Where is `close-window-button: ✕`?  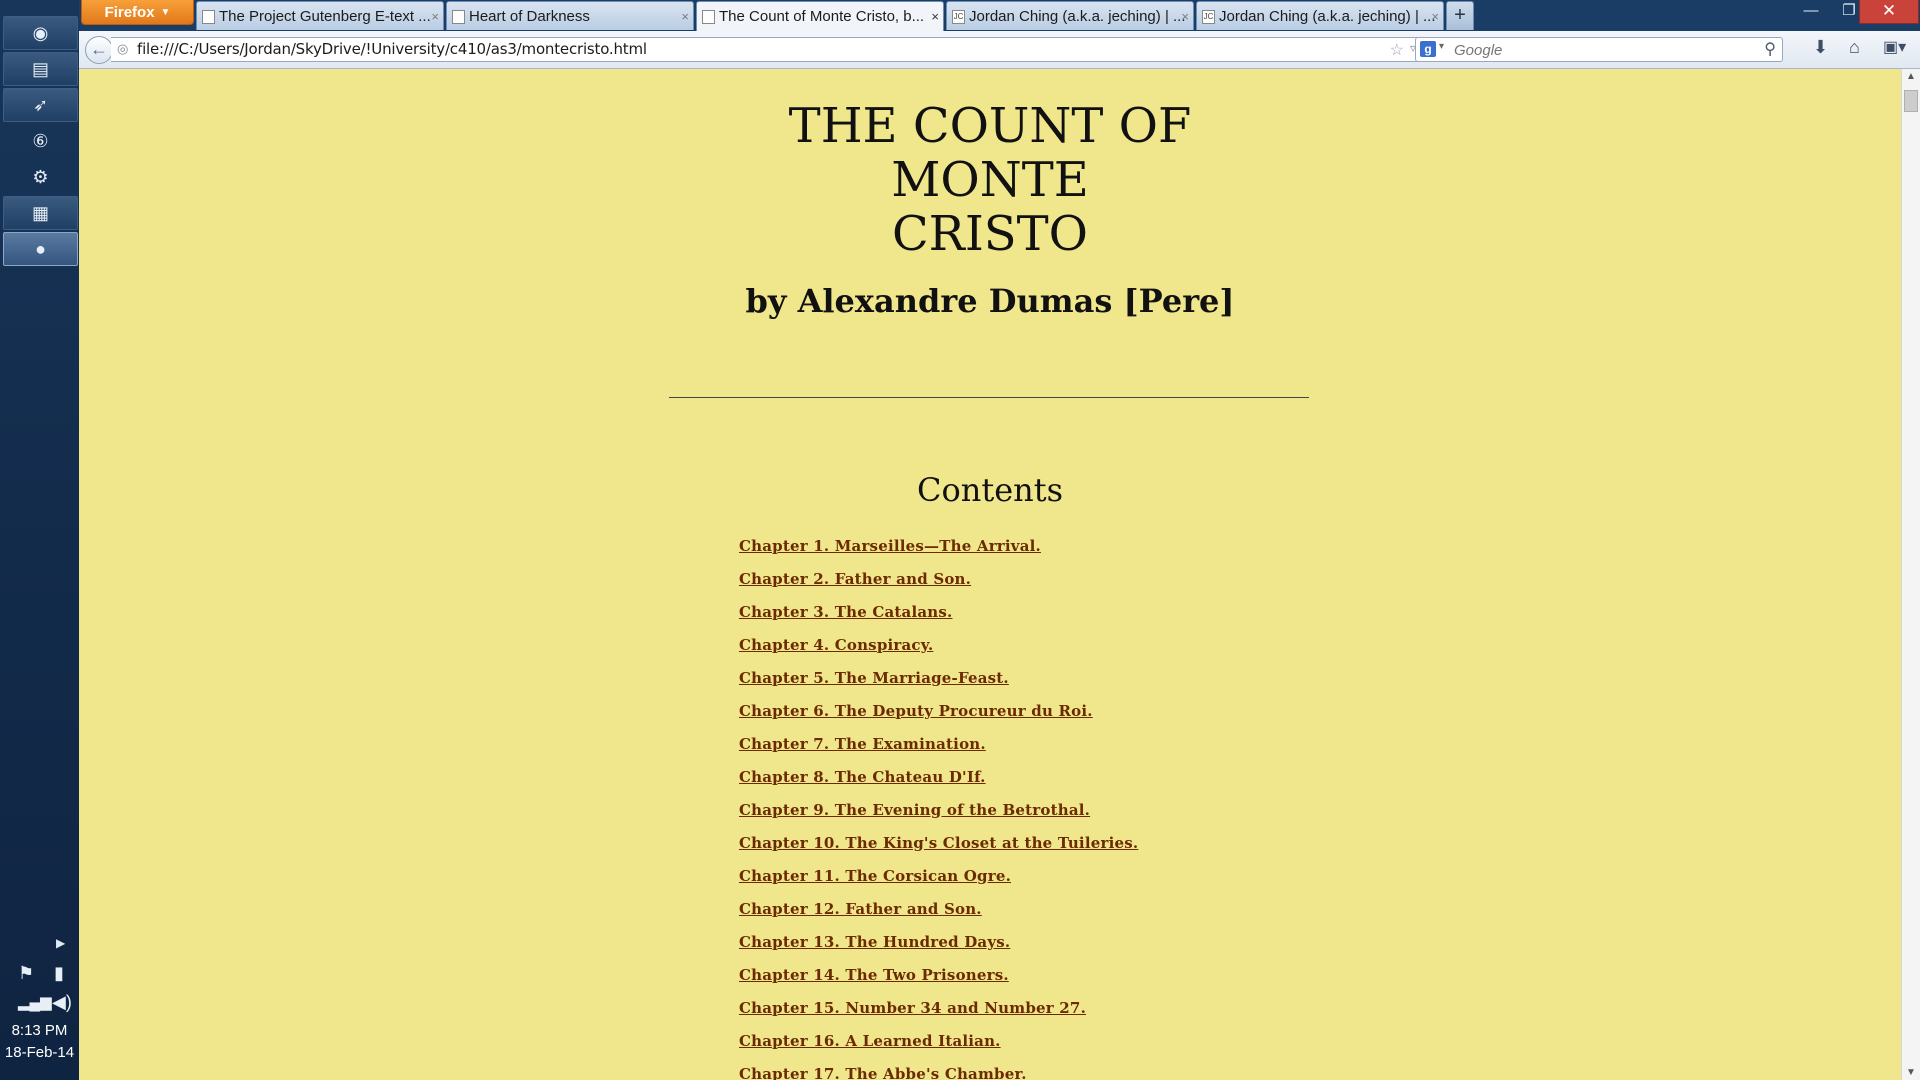
close-window-button: ✕ is located at coordinates (1889, 12).